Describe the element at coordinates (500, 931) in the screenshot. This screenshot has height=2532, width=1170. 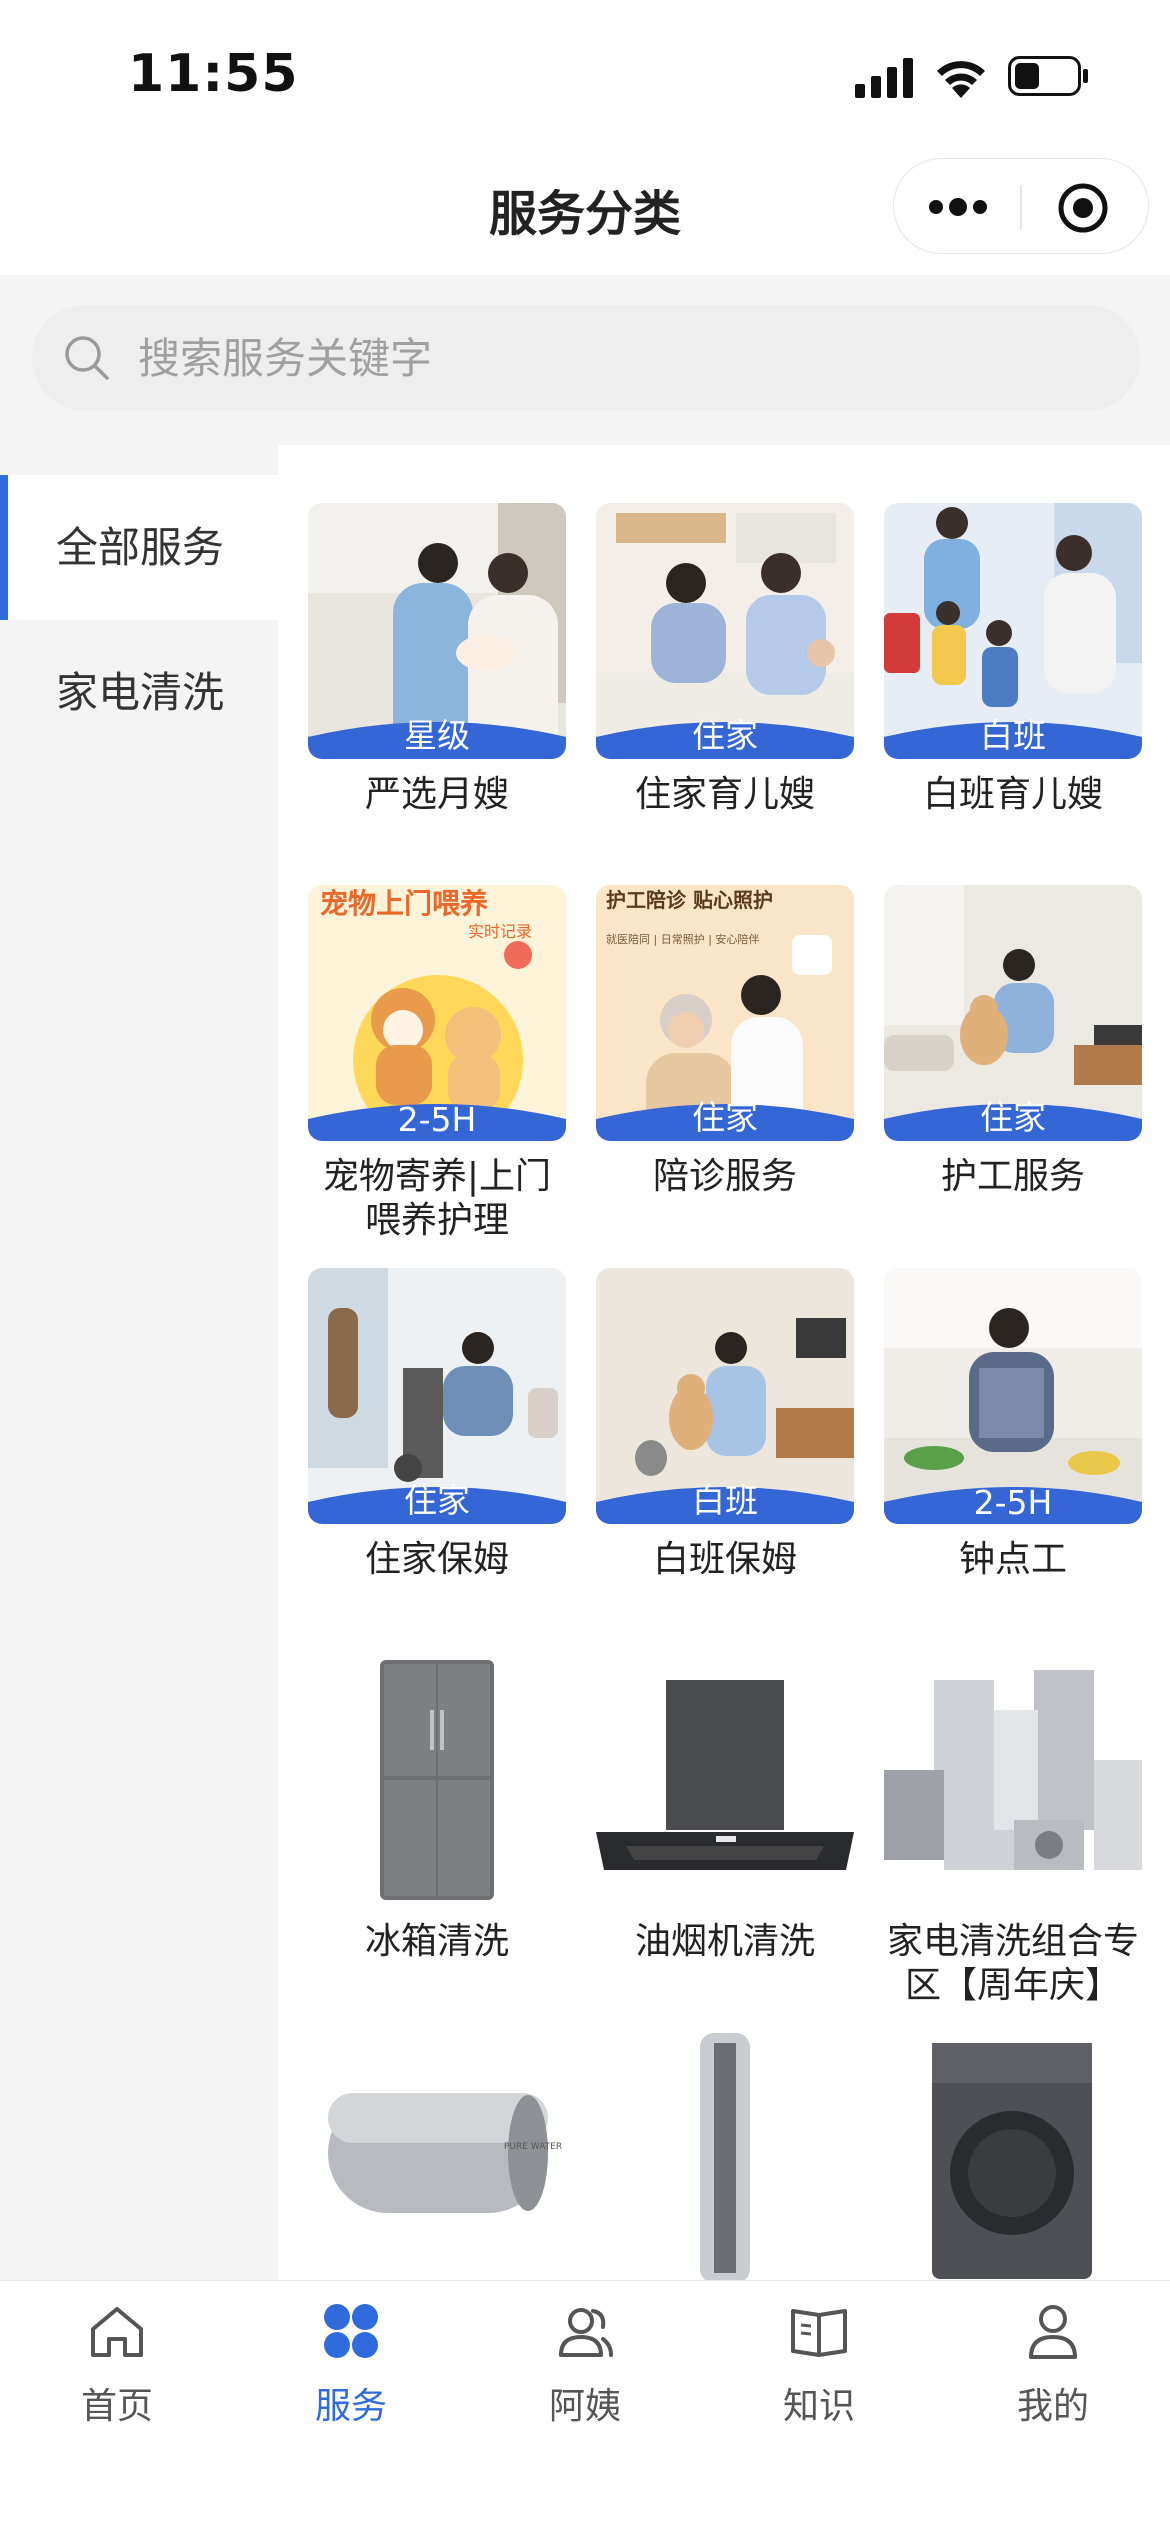
I see `pet-sub-text: 实时记录` at that location.